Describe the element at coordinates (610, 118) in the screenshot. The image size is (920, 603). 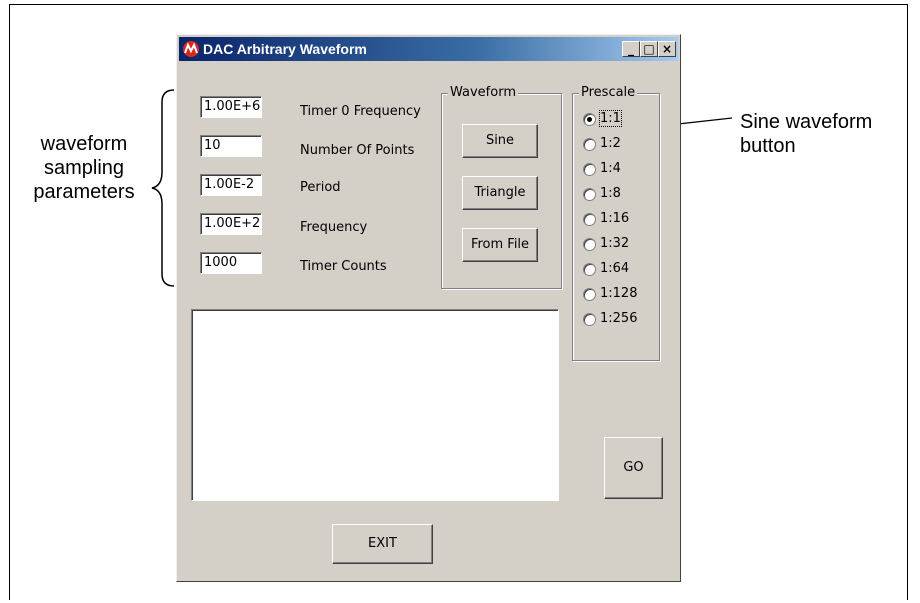
I see `radio-label: 1:1` at that location.